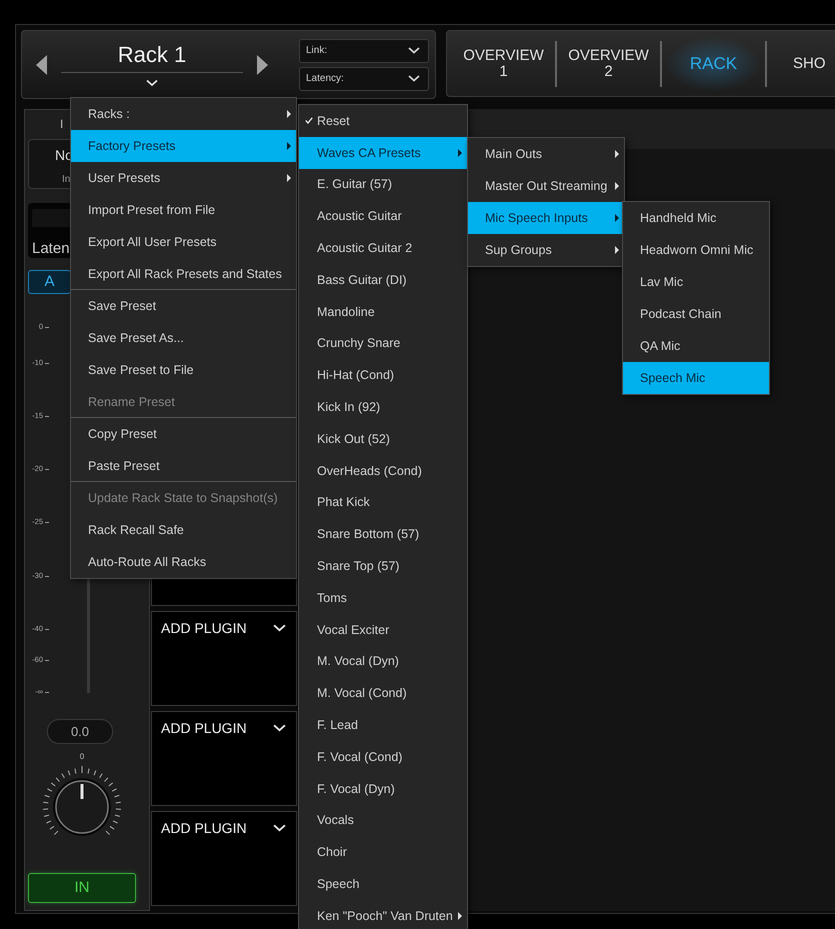 This screenshot has height=929, width=835. I want to click on menu-item: E. Guitar (57), so click(383, 184).